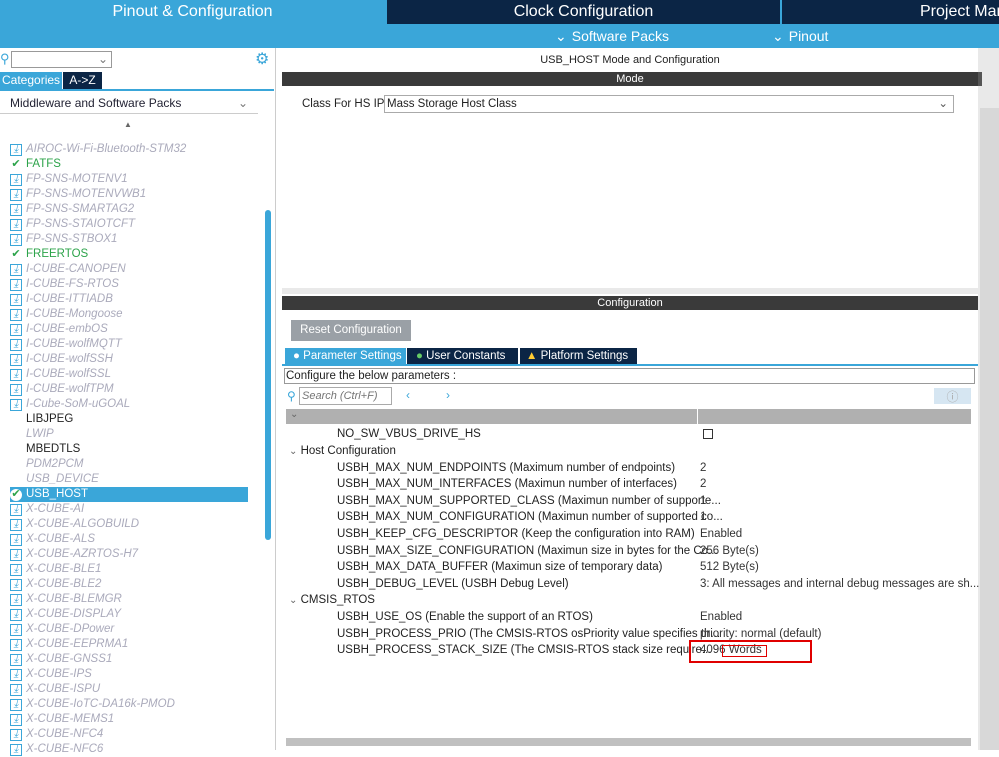  What do you see at coordinates (129, 194) in the screenshot?
I see `list-item: ⤓ FP-SNS-MOTENVWB1` at bounding box center [129, 194].